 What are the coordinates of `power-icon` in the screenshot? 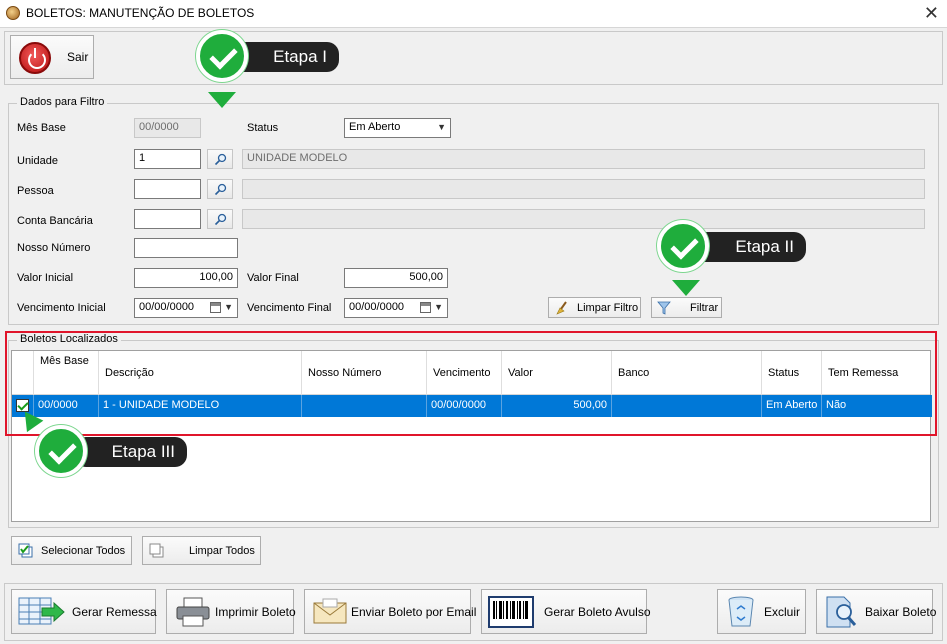 It's located at (35, 58).